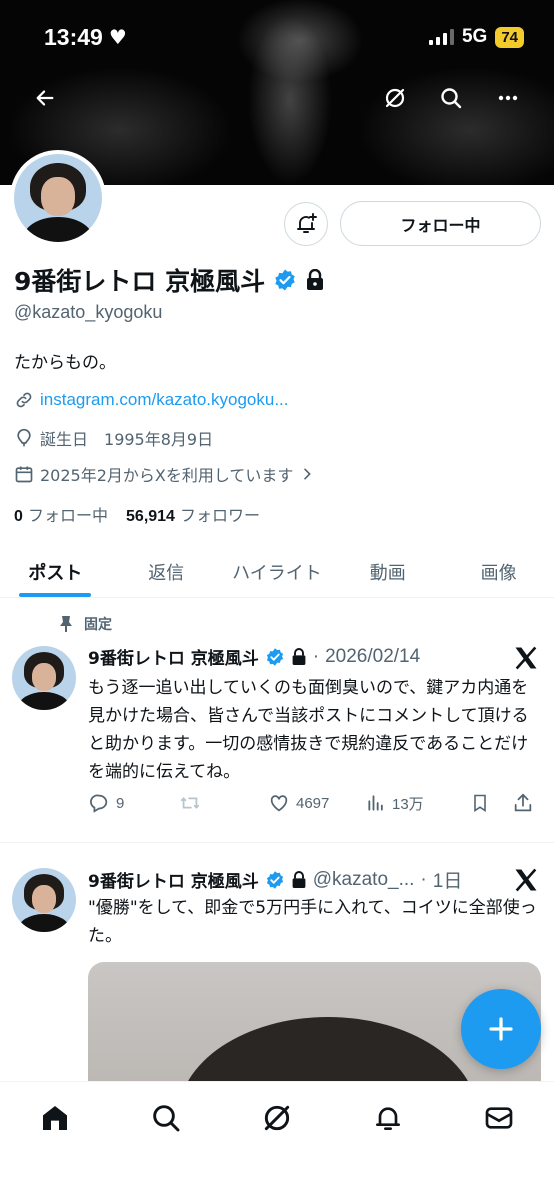  I want to click on share-icon, so click(523, 802).